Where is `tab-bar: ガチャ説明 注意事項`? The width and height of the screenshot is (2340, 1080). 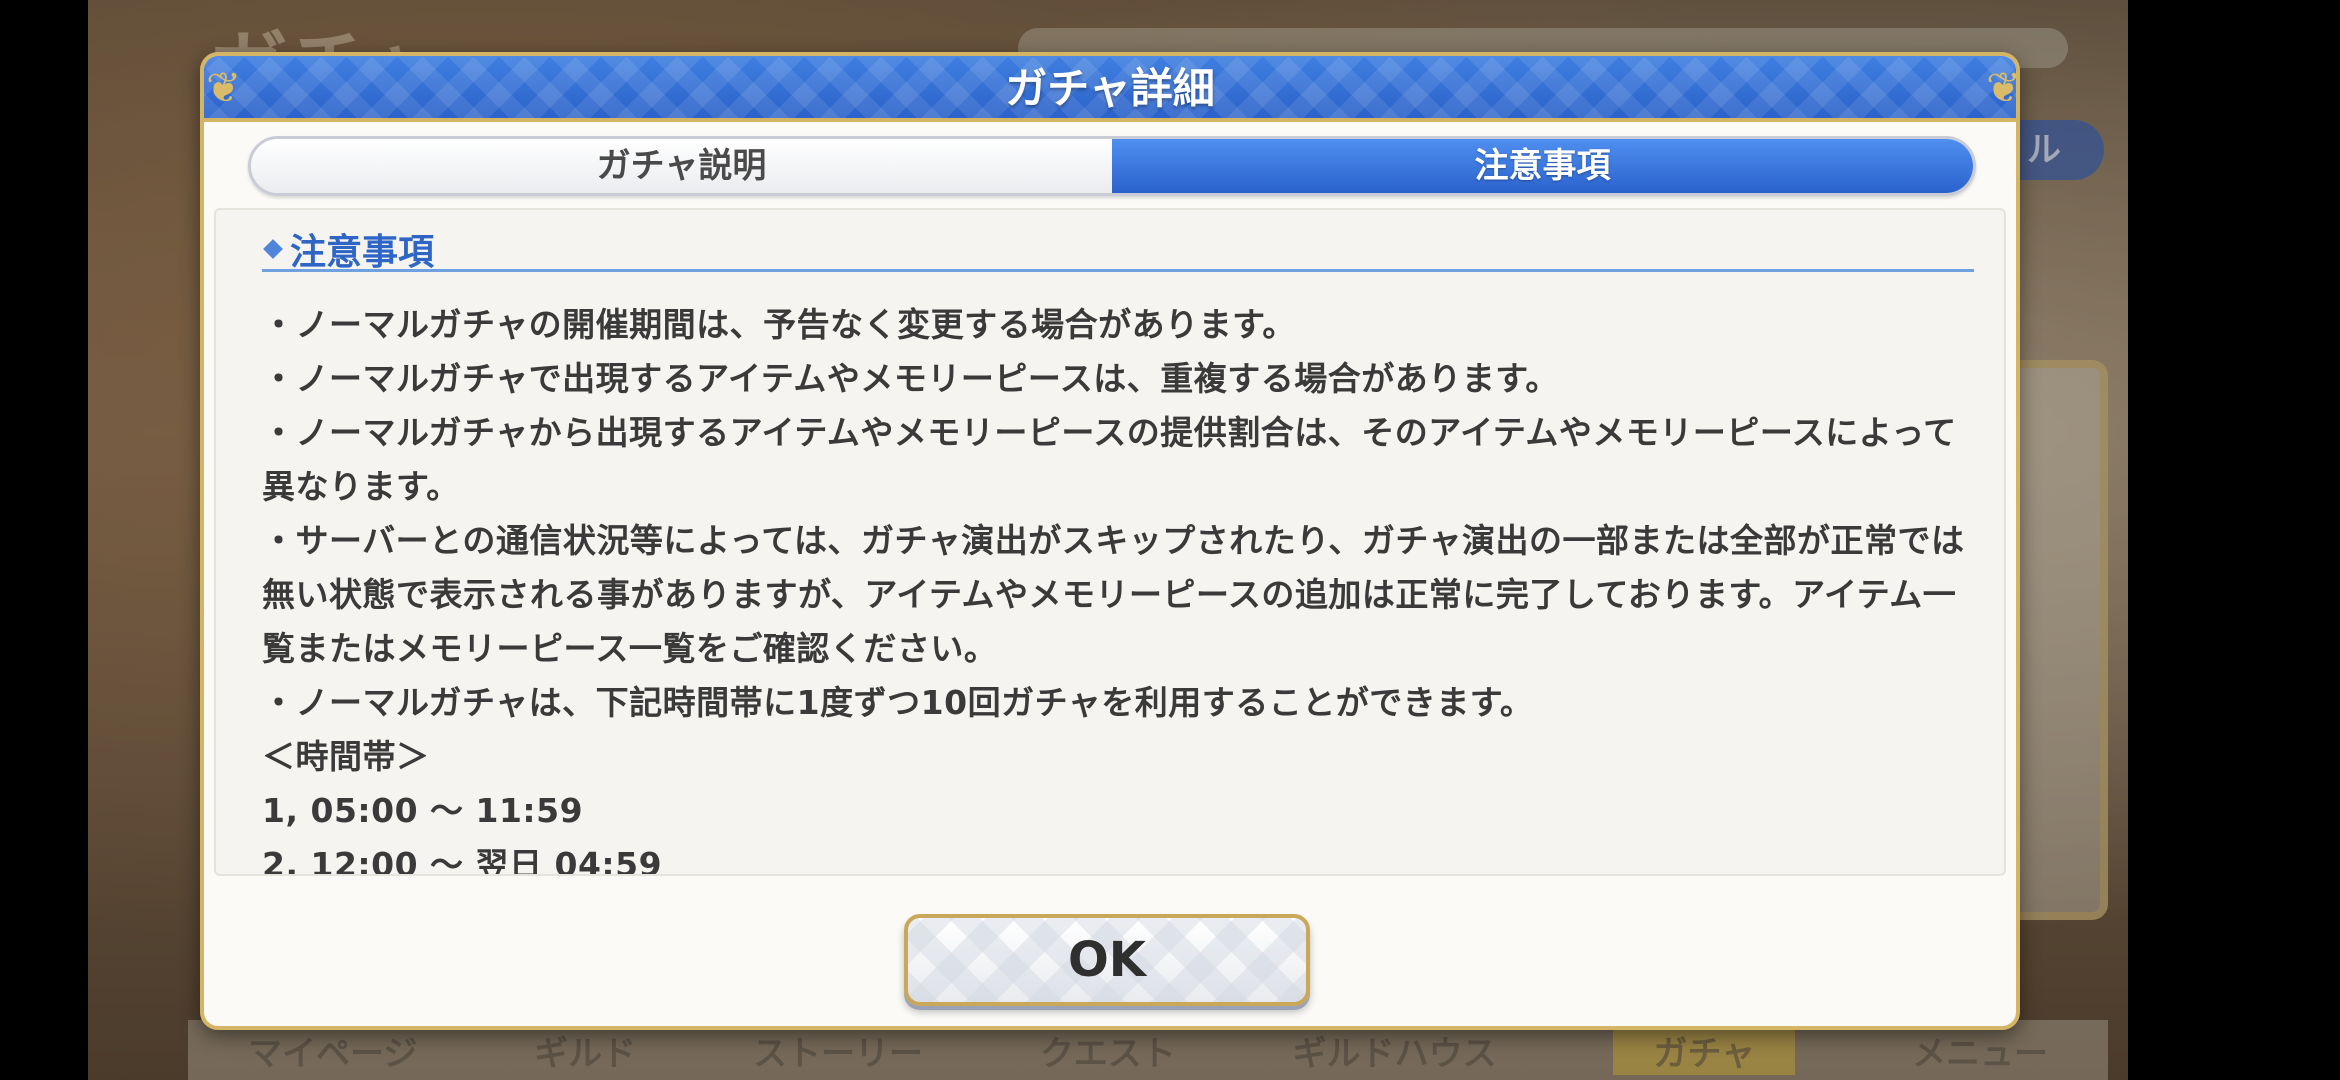
tab-bar: ガチャ説明 注意事項 is located at coordinates (1112, 166).